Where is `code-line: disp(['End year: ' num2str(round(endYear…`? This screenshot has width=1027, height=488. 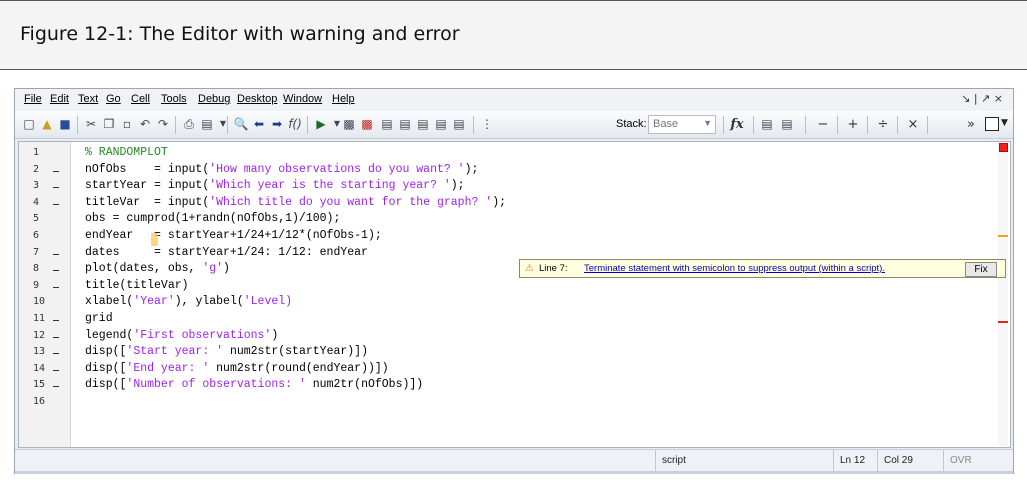 code-line: disp(['End year: ' num2str(round(endYear… is located at coordinates (237, 368).